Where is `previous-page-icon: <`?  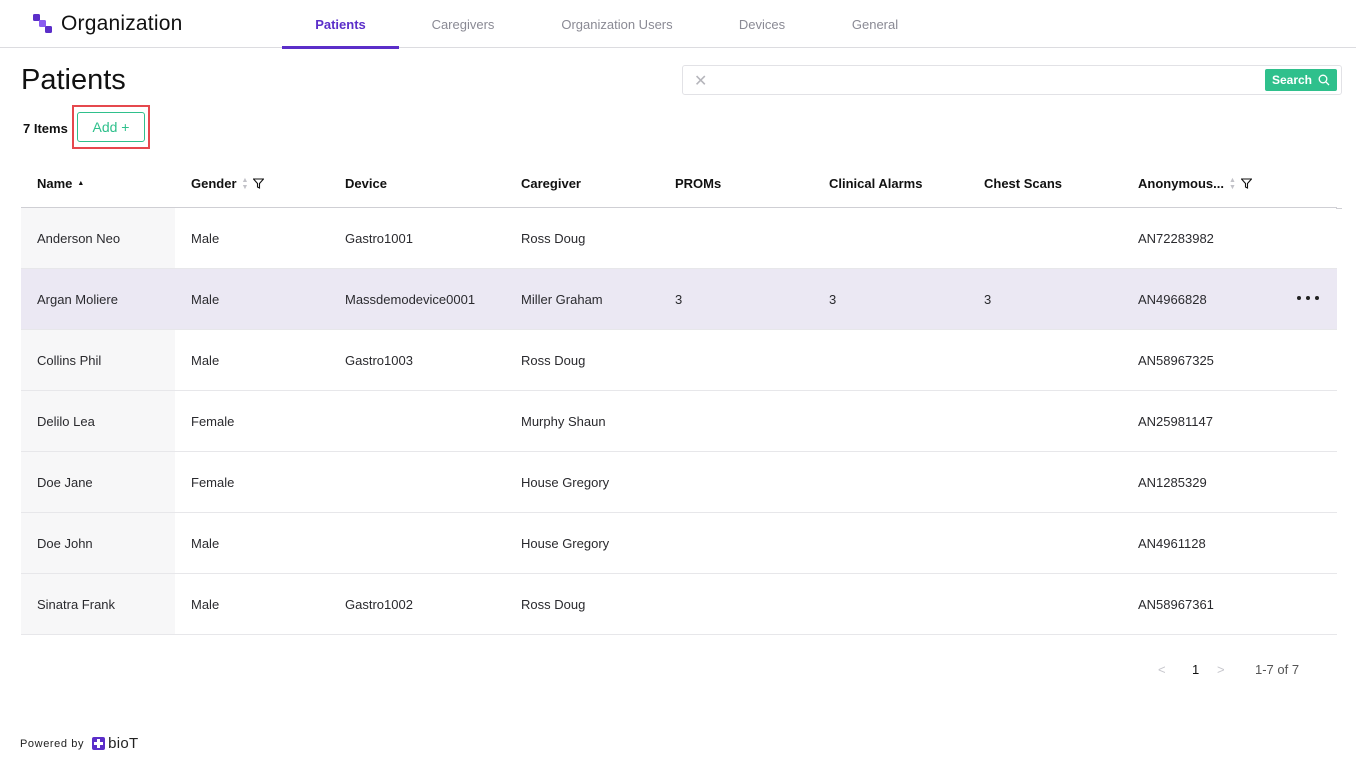 previous-page-icon: < is located at coordinates (1162, 669).